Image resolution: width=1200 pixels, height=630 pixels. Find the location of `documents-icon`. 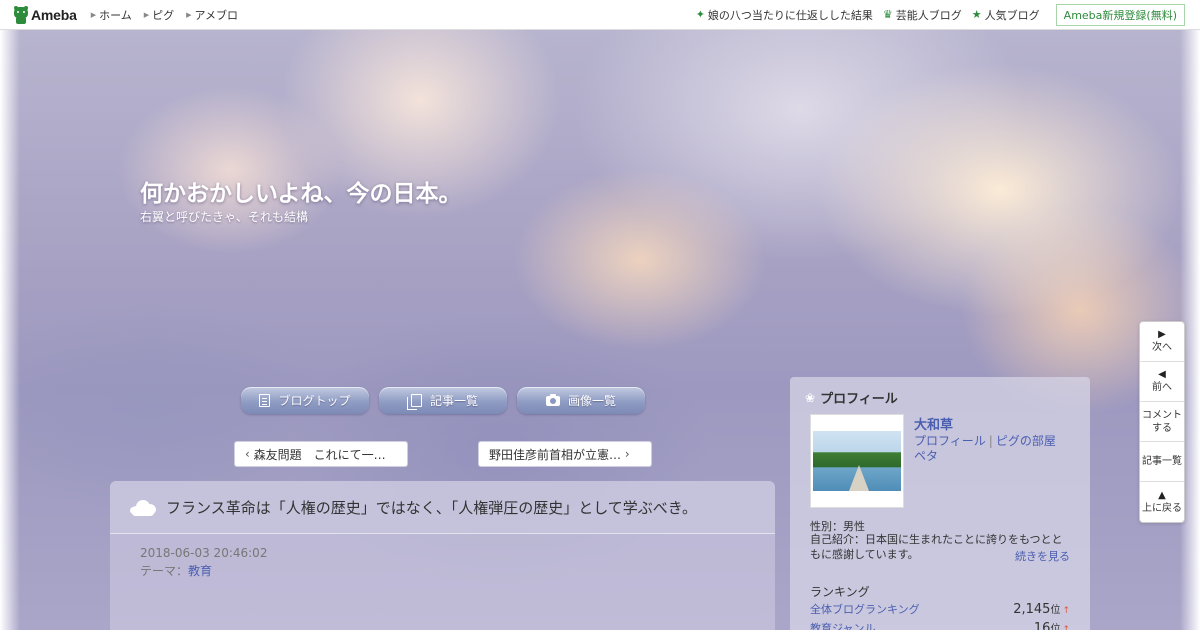

documents-icon is located at coordinates (414, 402).